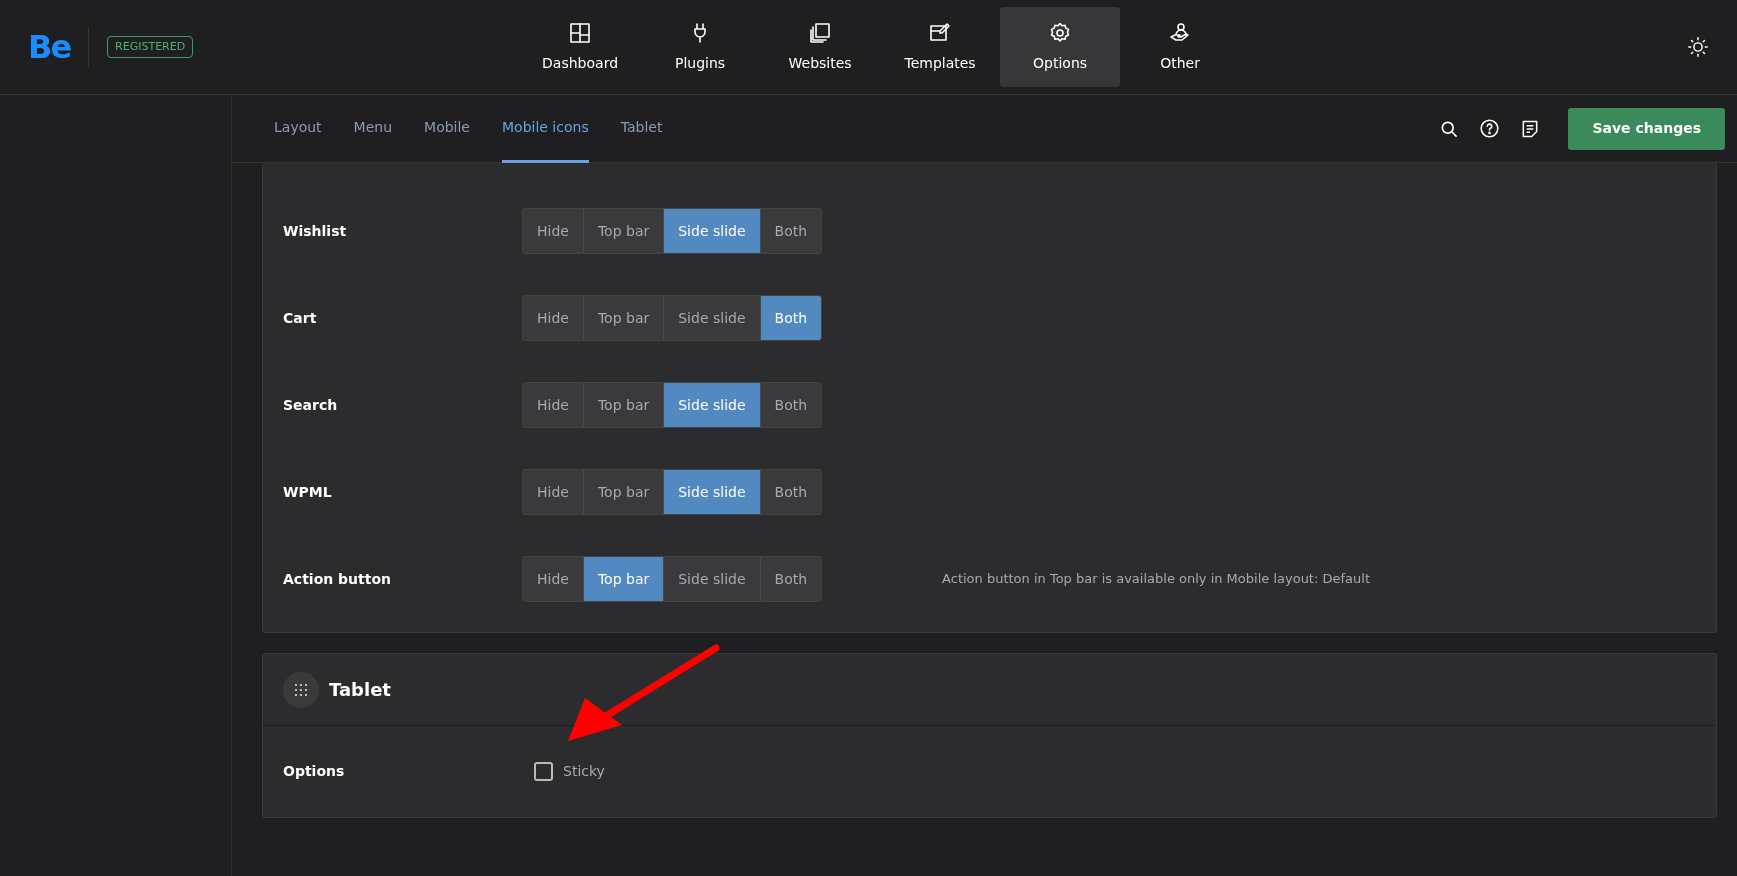  I want to click on option-label: Options, so click(314, 771).